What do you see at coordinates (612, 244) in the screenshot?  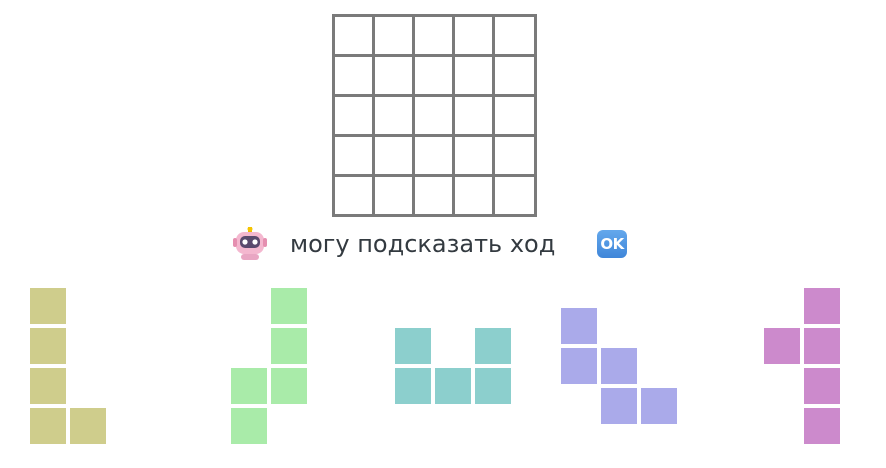 I see `ok-button: OK` at bounding box center [612, 244].